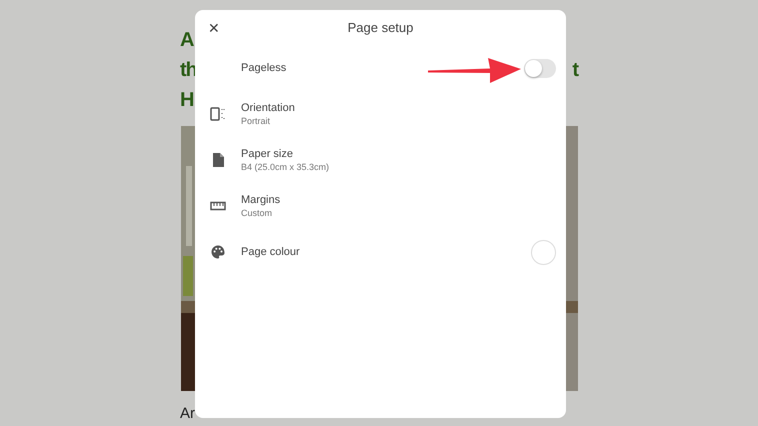 This screenshot has width=758, height=426. I want to click on setting-value: B4 (25.0cm x 35.3cm), so click(285, 166).